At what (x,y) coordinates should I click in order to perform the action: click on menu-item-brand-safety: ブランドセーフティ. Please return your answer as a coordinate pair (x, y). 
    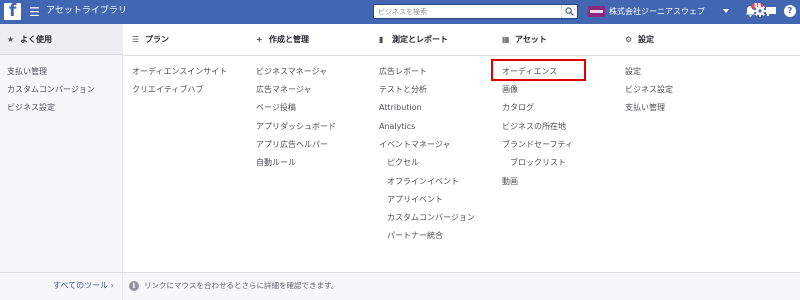
    Looking at the image, I should click on (537, 145).